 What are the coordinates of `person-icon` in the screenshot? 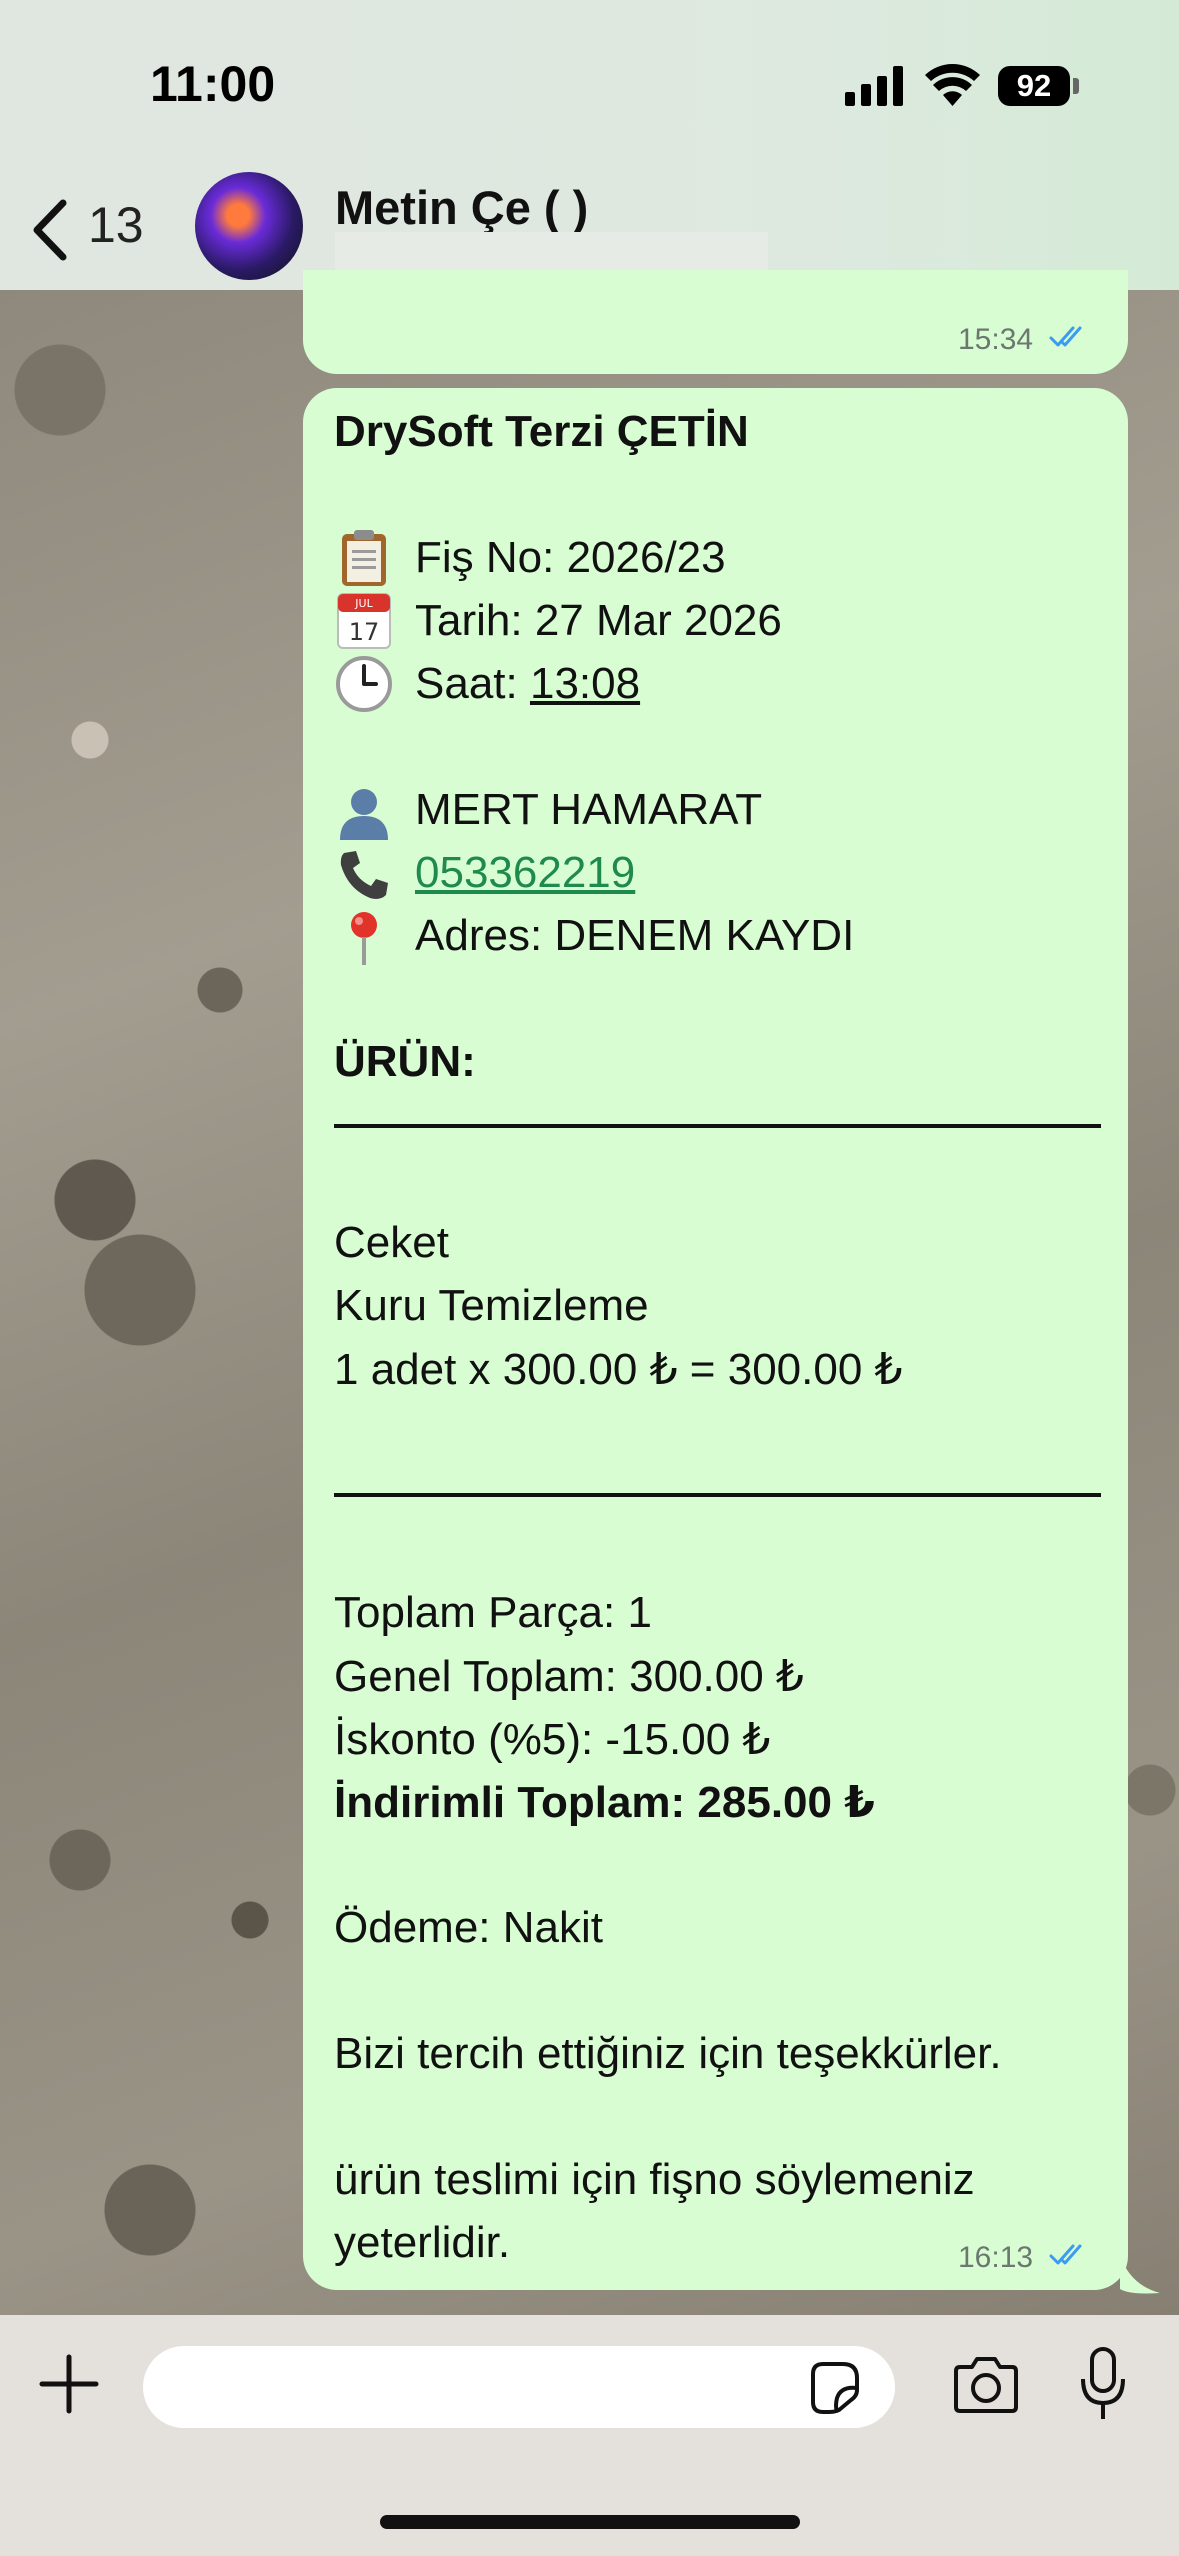 It's located at (364, 814).